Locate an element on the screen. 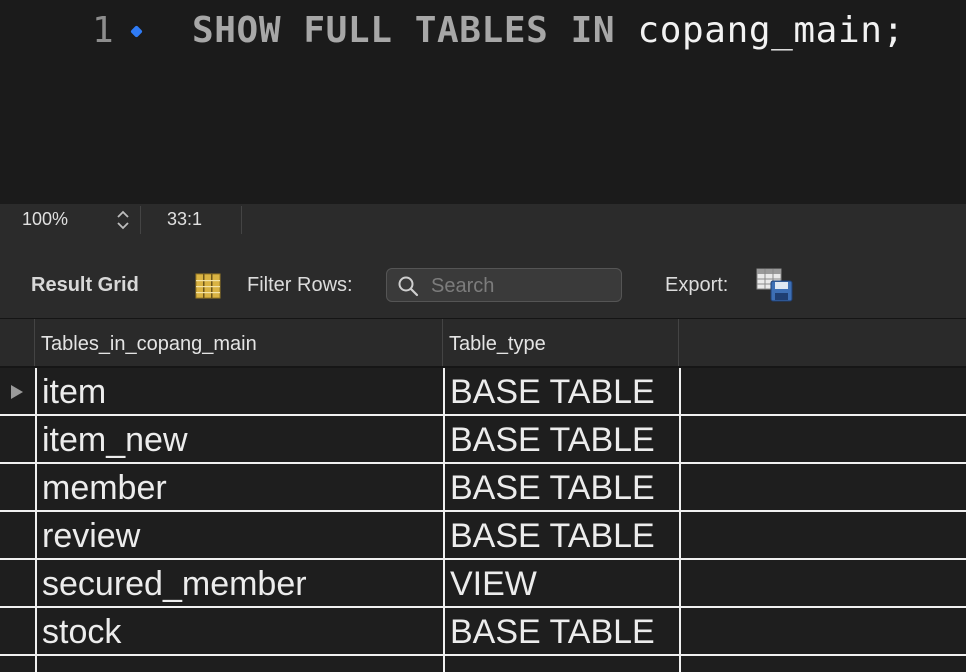 This screenshot has height=672, width=966. current-row-arrow-icon is located at coordinates (17, 392).